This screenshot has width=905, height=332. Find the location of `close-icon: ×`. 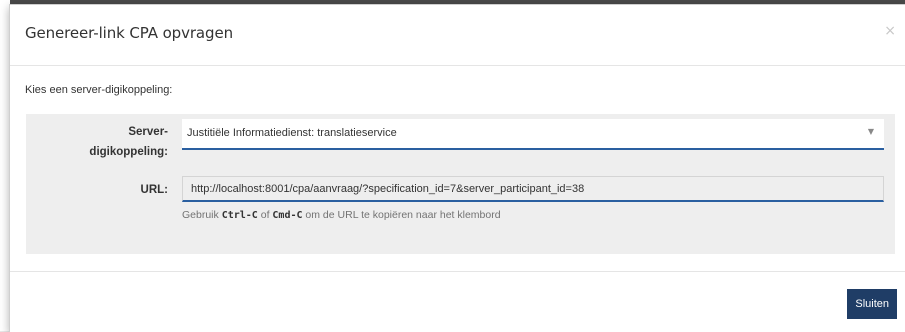

close-icon: × is located at coordinates (890, 31).